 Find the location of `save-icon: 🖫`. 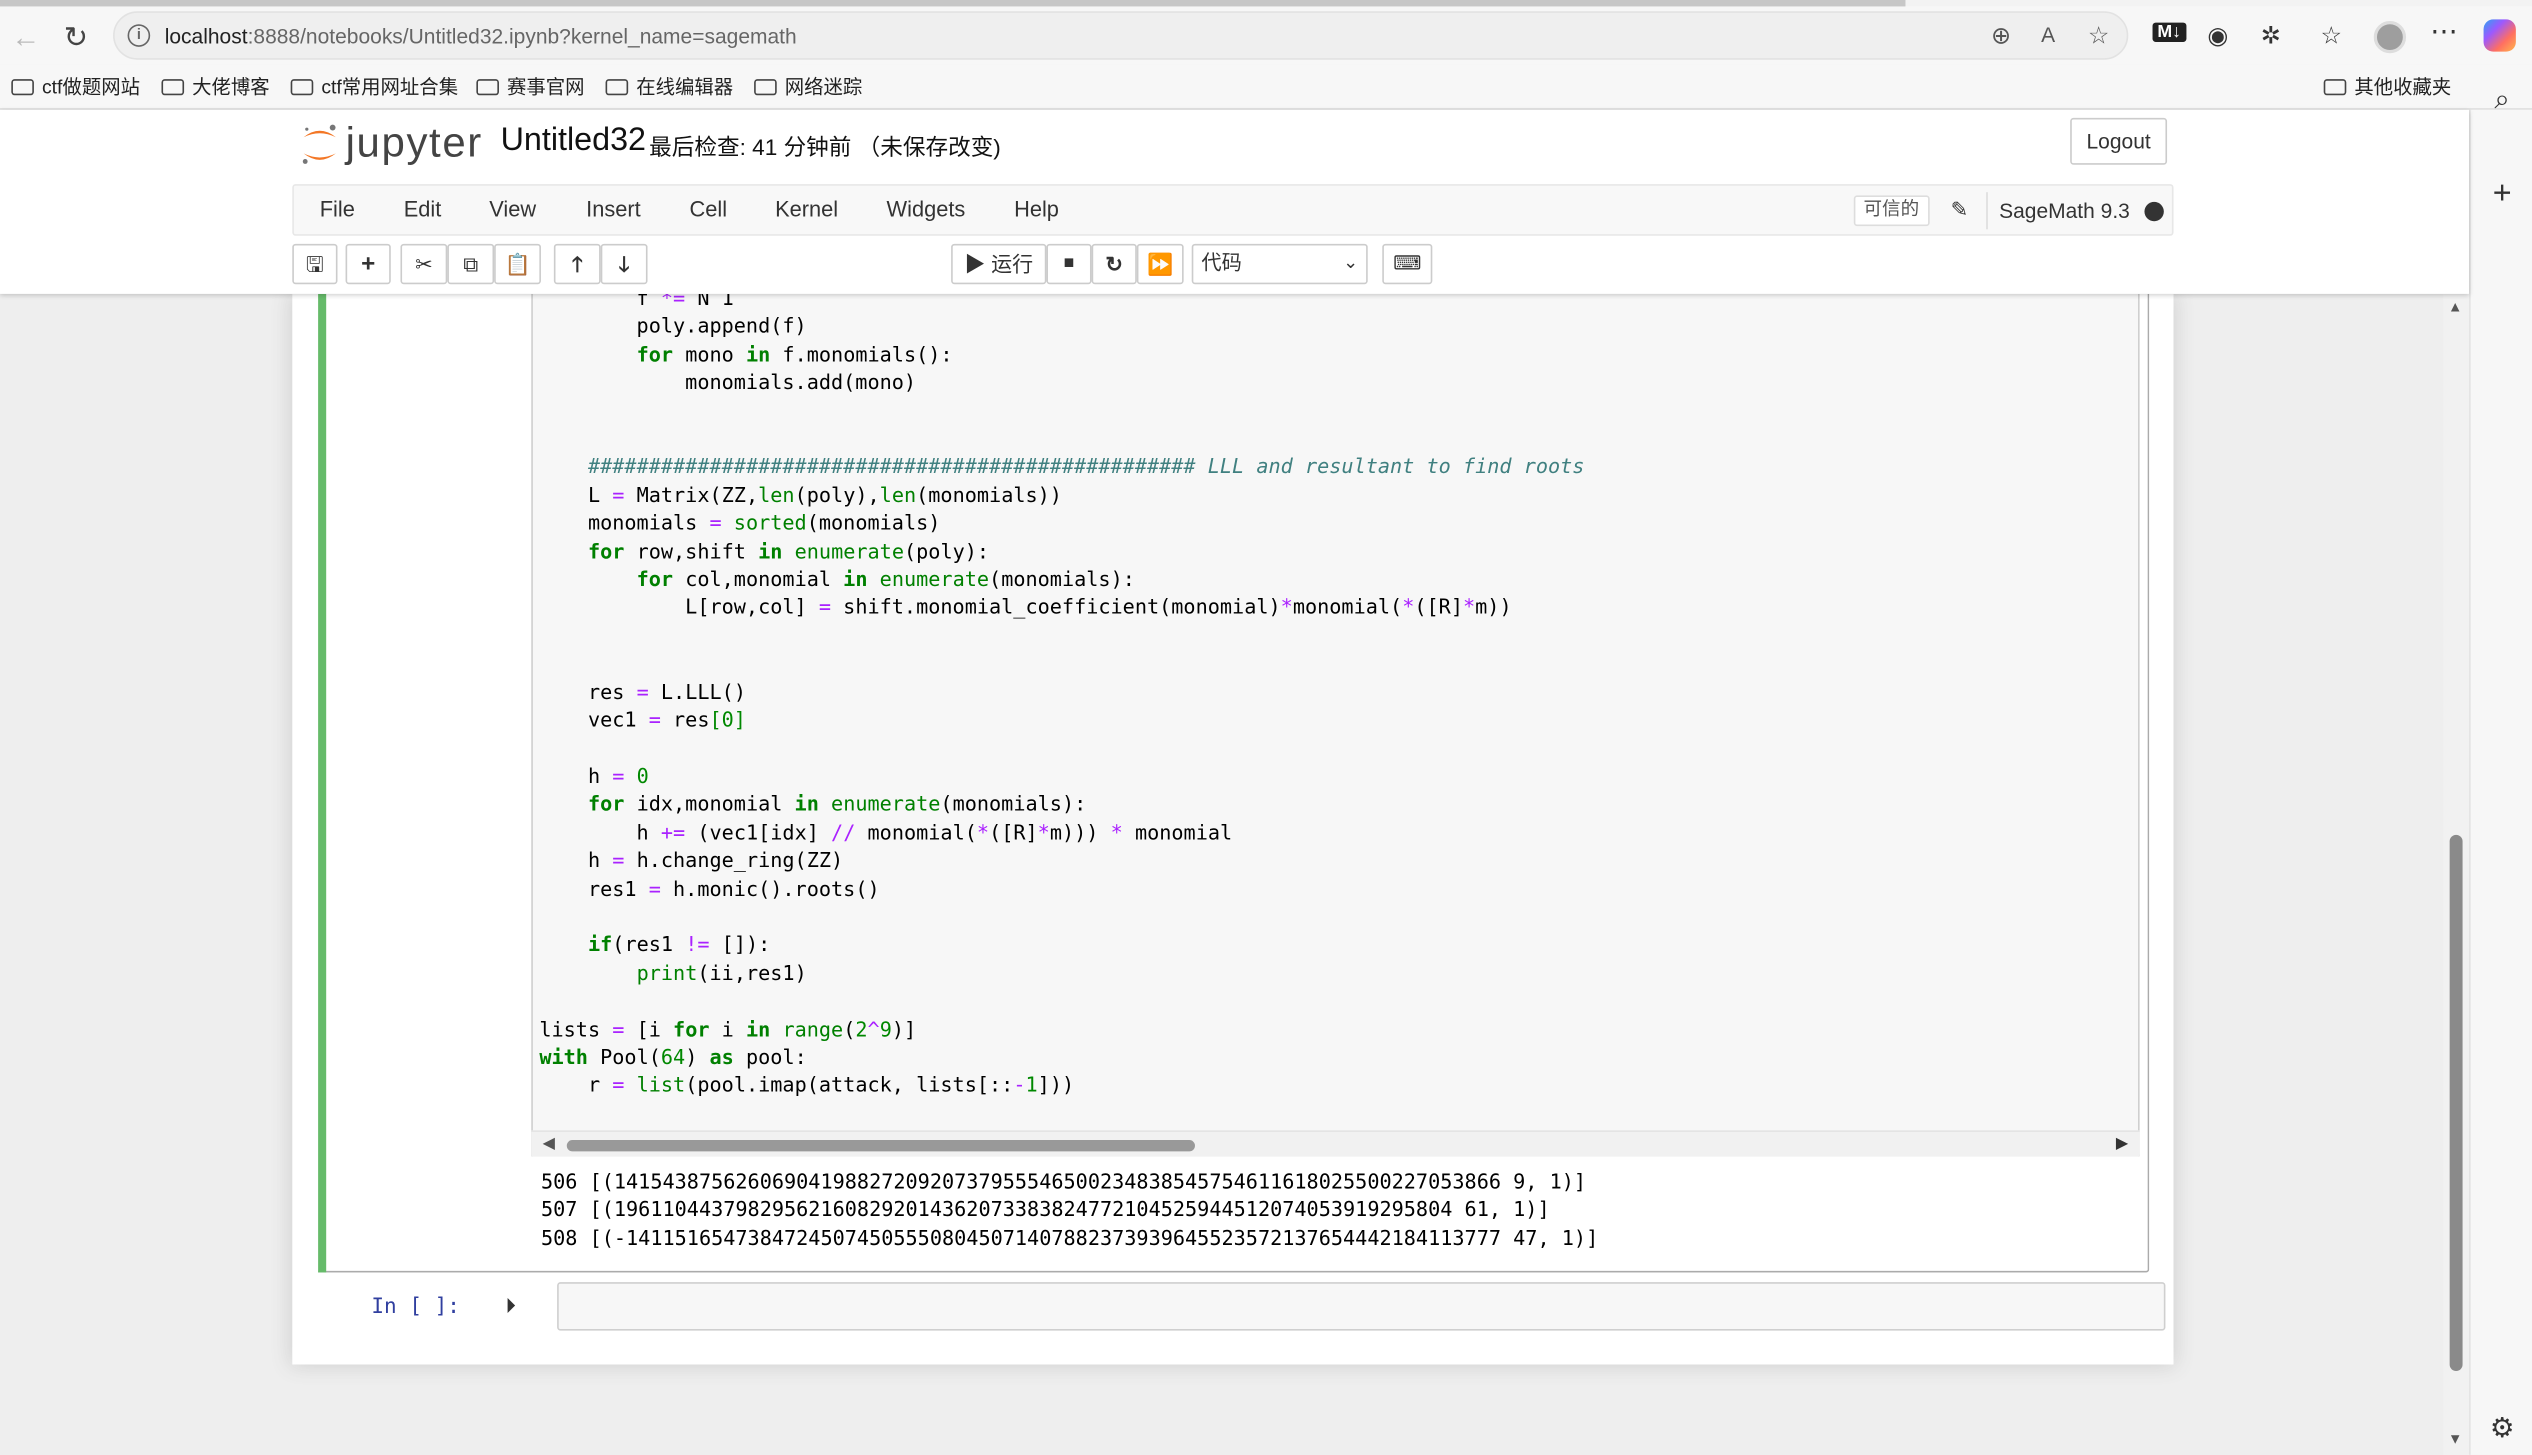

save-icon: 🖫 is located at coordinates (315, 264).